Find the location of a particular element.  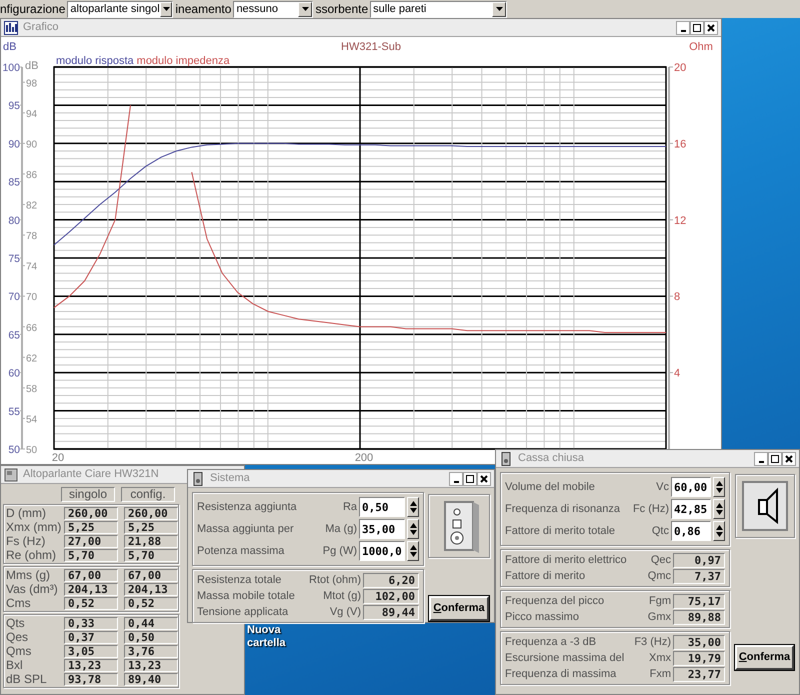

tick-label: 66 is located at coordinates (32, 328).